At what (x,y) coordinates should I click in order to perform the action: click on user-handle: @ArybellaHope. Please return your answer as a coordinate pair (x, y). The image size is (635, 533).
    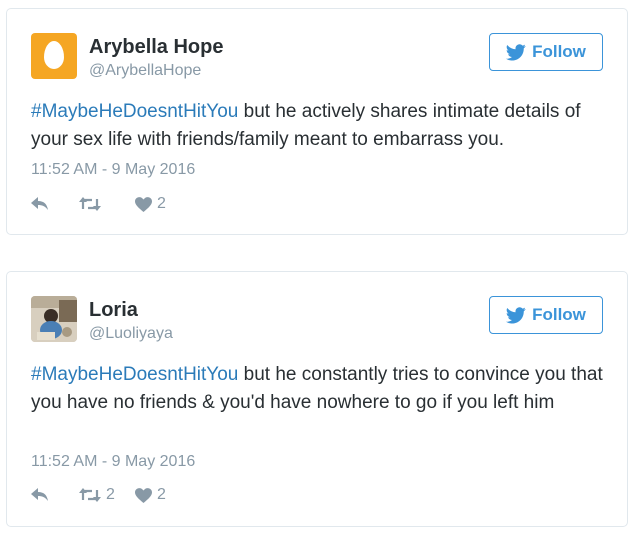
    Looking at the image, I should click on (145, 71).